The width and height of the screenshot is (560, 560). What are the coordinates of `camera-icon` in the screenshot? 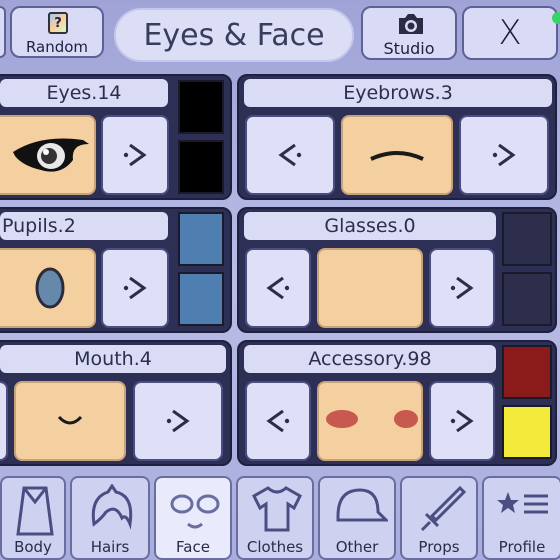 It's located at (411, 24).